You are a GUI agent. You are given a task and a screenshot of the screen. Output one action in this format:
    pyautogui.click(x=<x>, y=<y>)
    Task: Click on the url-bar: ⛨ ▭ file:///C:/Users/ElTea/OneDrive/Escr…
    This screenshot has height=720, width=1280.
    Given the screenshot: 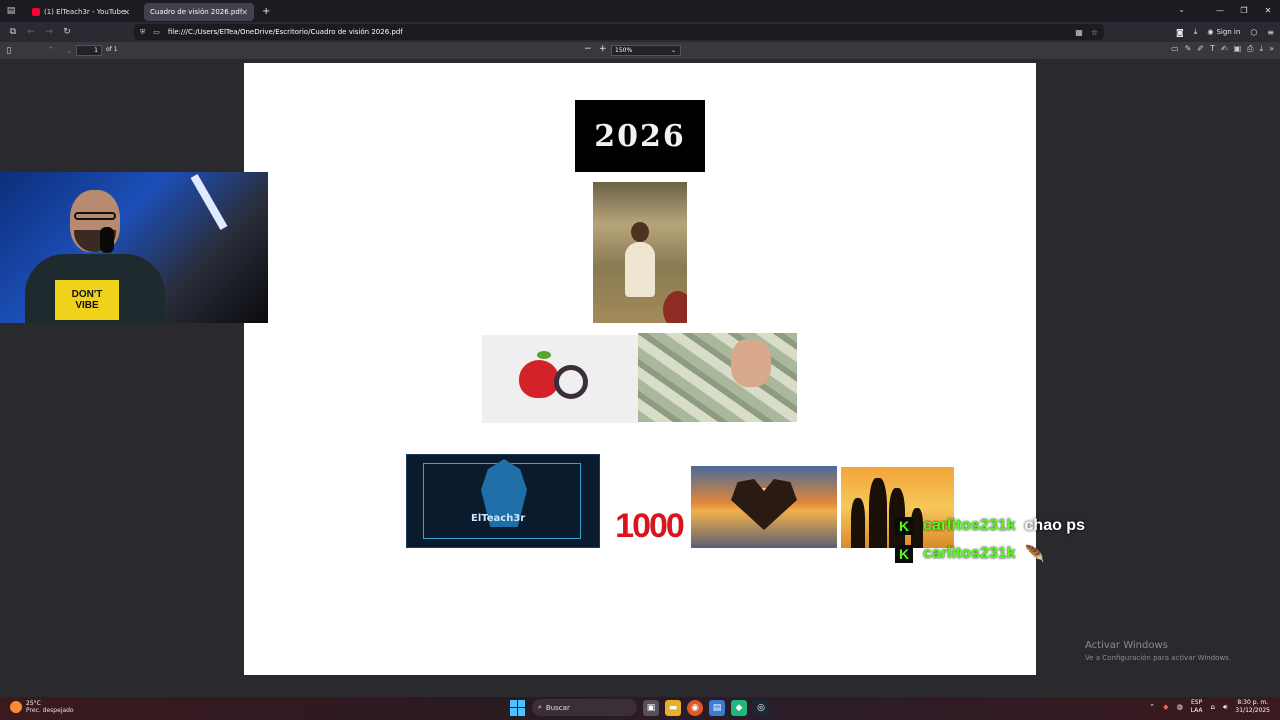 What is the action you would take?
    pyautogui.click(x=619, y=32)
    